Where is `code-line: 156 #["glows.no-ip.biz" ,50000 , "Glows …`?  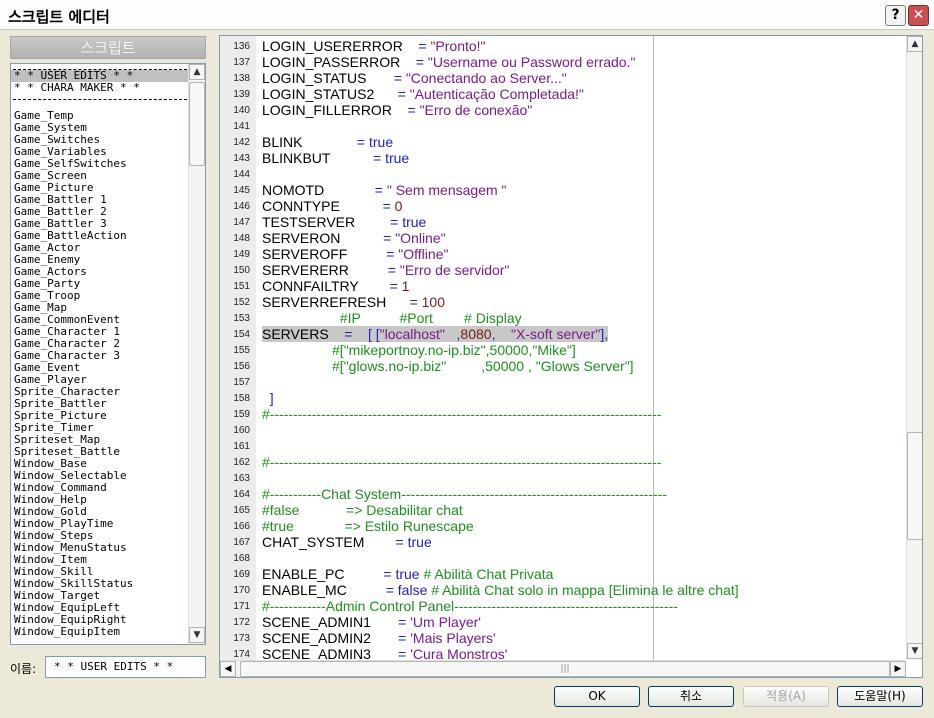 code-line: 156 #["glows.no-ip.biz" ,50000 , "Glows … is located at coordinates (563, 366).